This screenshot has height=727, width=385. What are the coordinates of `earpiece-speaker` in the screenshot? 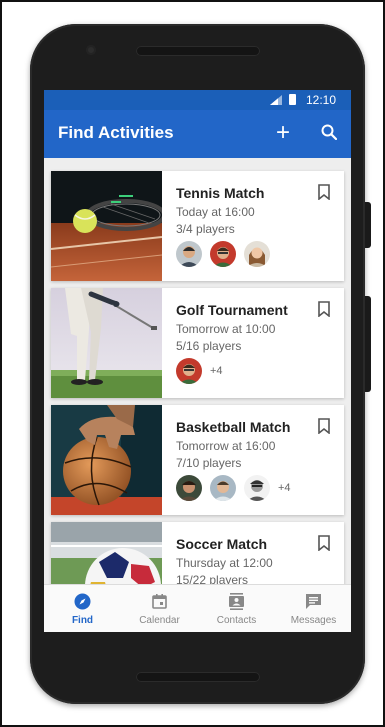 It's located at (198, 51).